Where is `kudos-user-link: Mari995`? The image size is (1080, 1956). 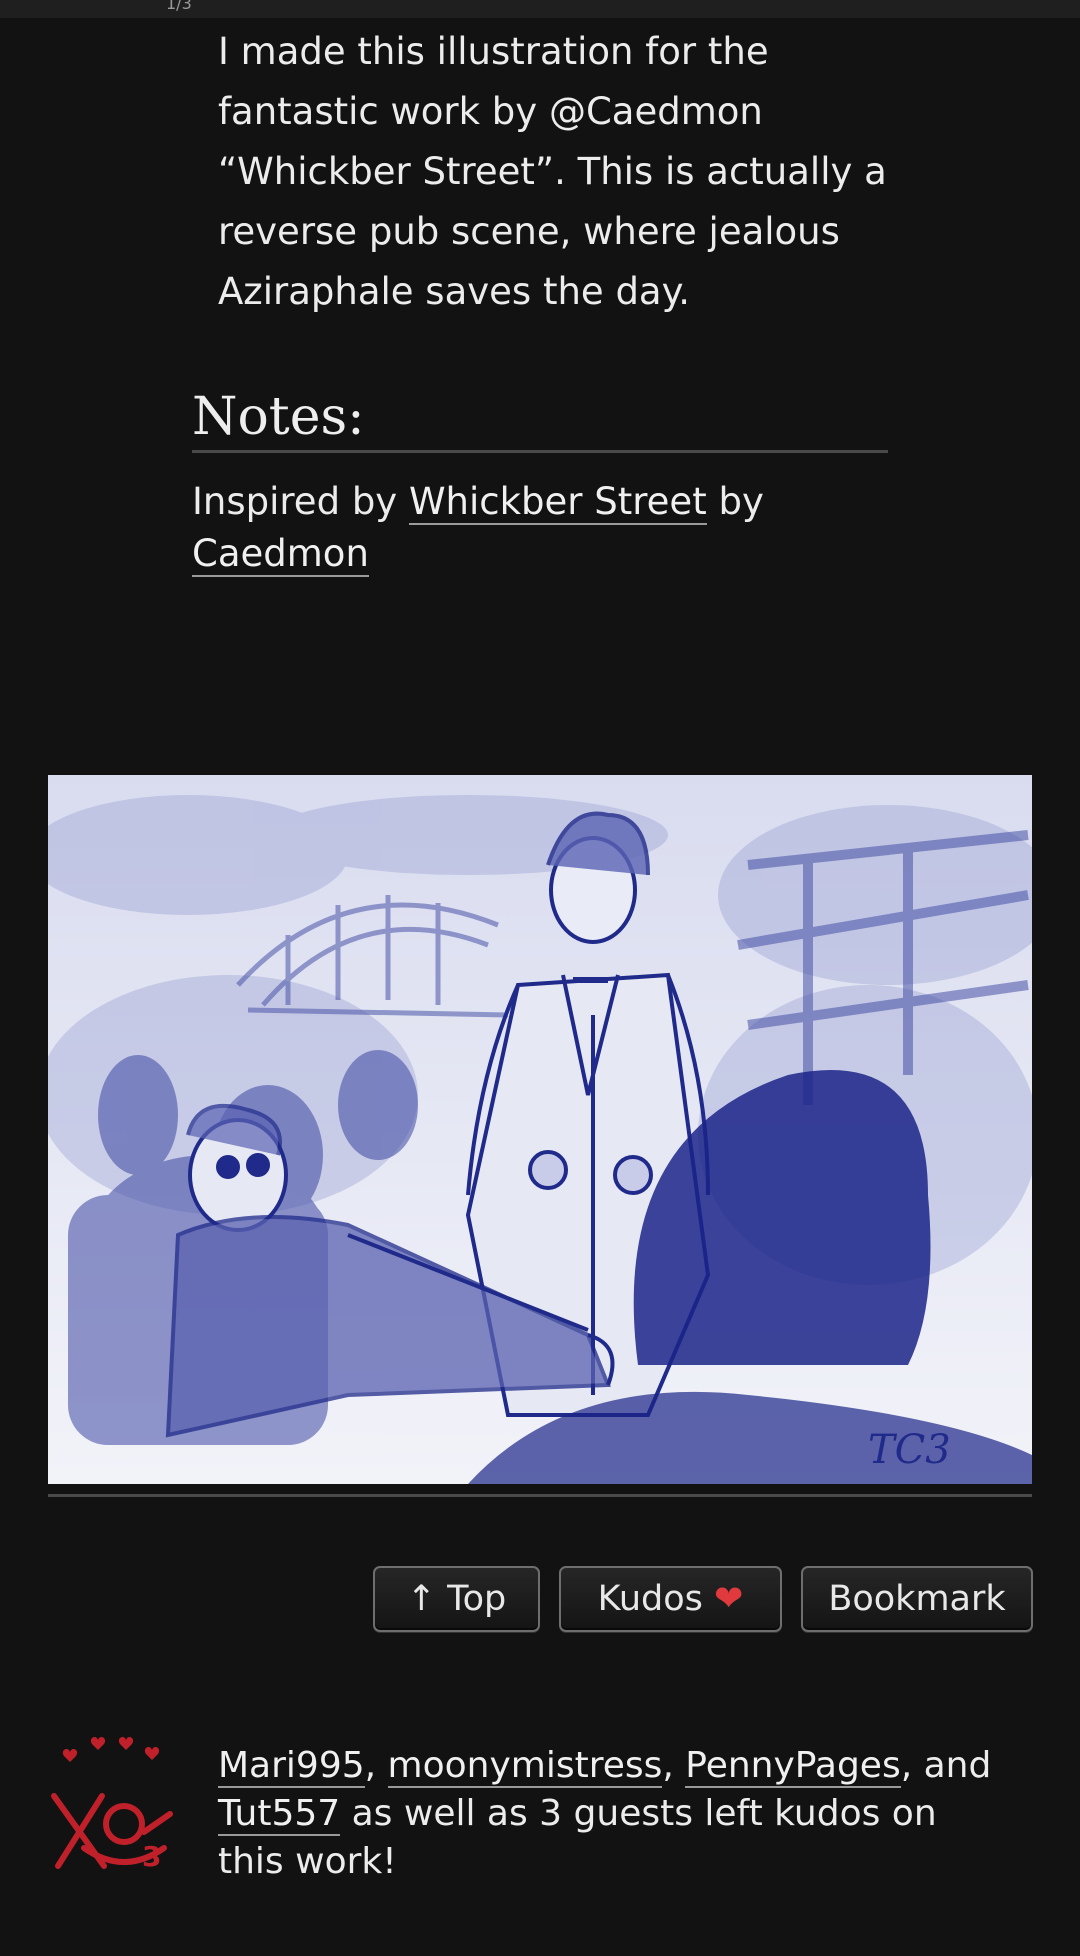 kudos-user-link: Mari995 is located at coordinates (291, 1766).